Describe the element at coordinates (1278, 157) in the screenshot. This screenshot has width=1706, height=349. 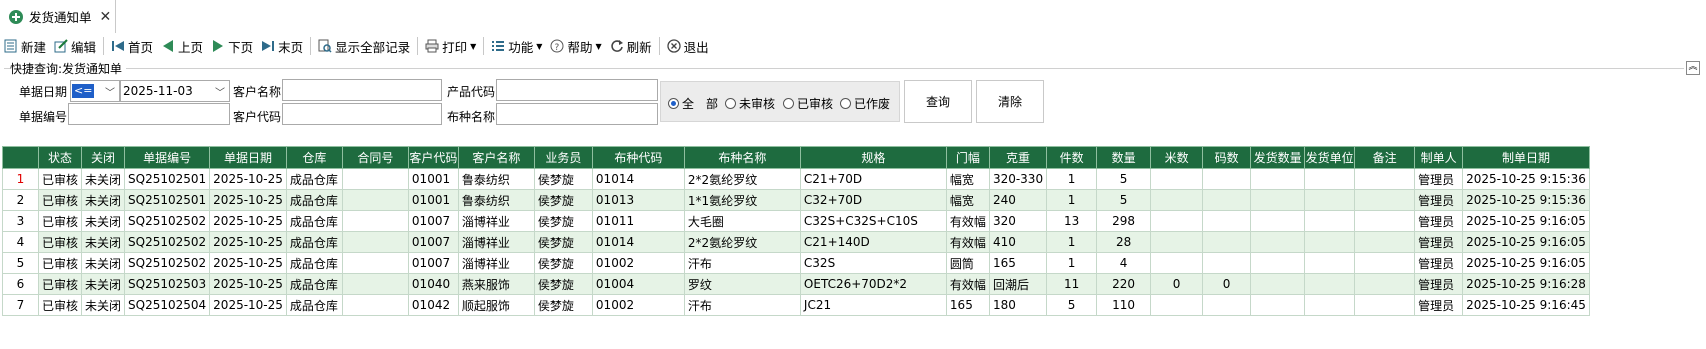
I see `column-header: 发货数量` at that location.